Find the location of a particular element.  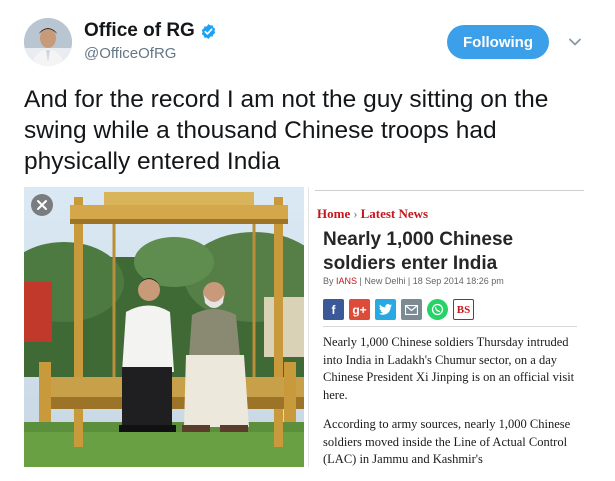

breadcrumb-home: Home is located at coordinates (334, 213).